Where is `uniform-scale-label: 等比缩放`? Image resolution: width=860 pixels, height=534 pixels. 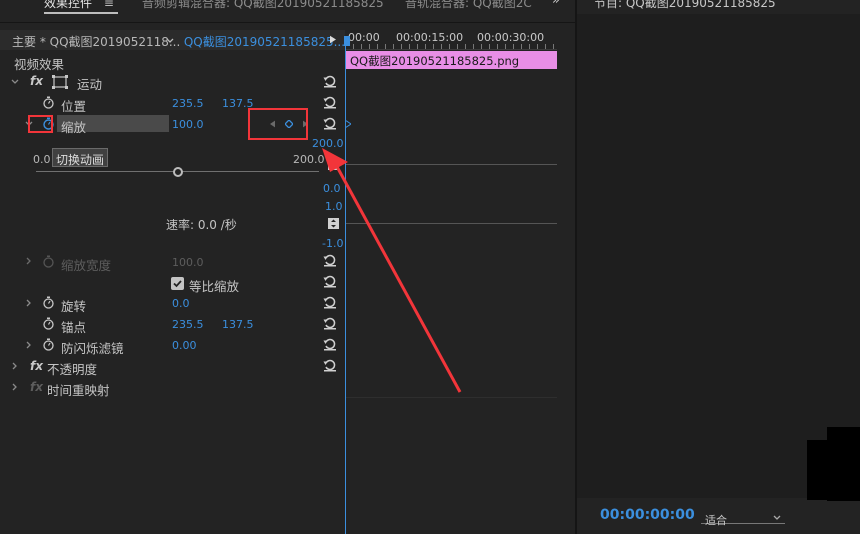 uniform-scale-label: 等比缩放 is located at coordinates (214, 286).